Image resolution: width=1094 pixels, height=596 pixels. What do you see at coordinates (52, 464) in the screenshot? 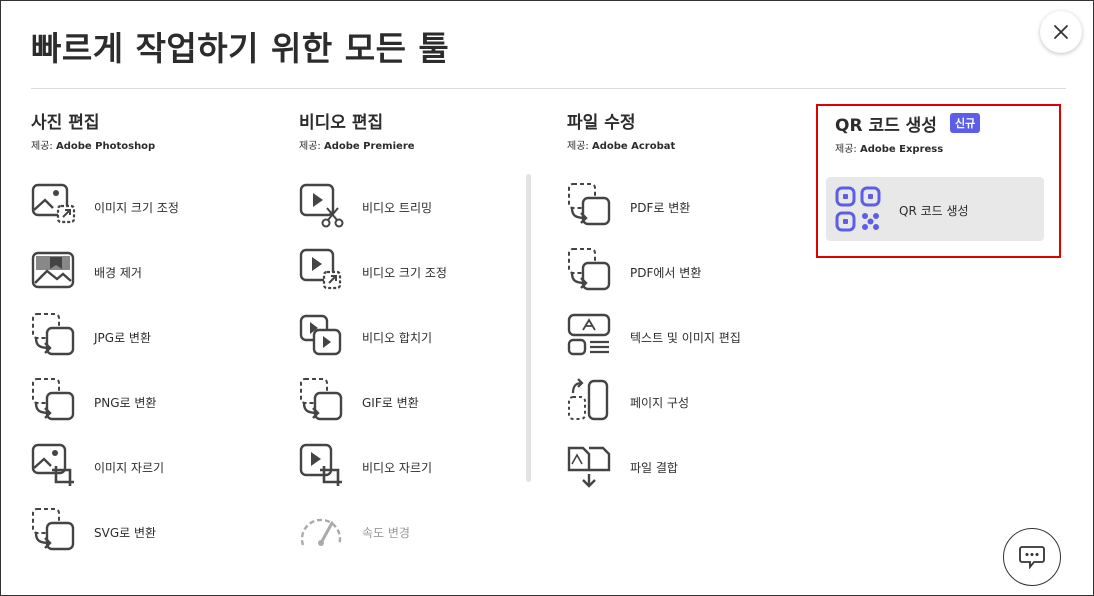
I see `image-crop-icon` at bounding box center [52, 464].